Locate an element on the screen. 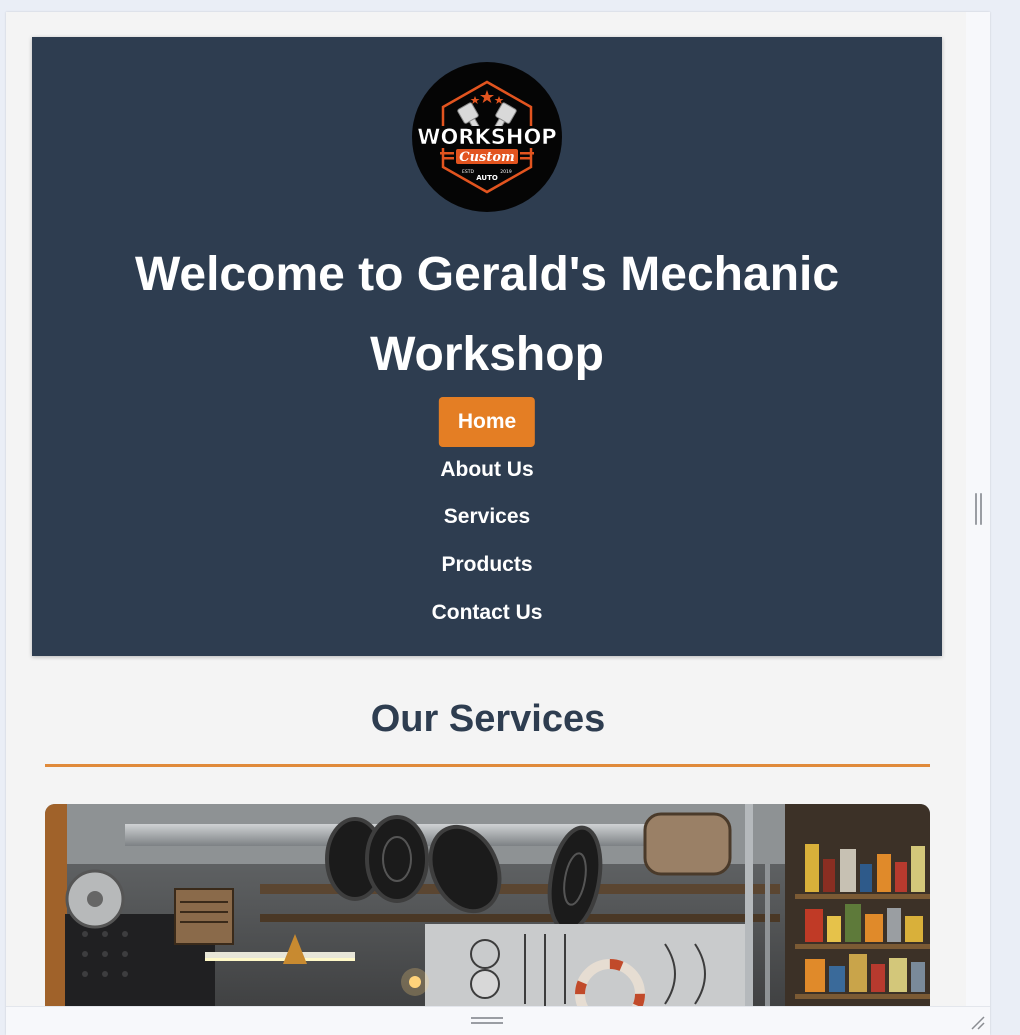  resize-grip-icon is located at coordinates (977, 1022).